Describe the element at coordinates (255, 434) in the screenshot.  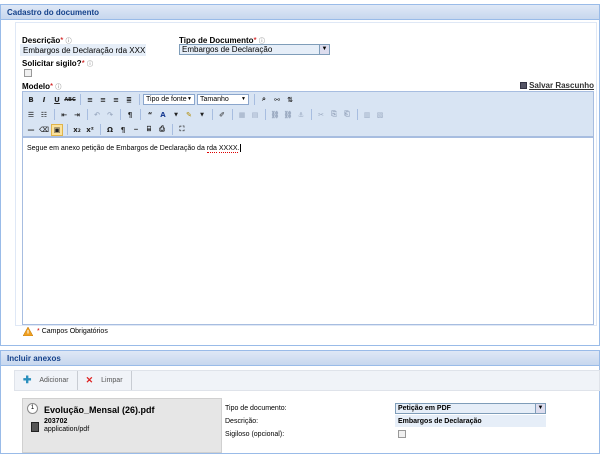
I see `attachment-sigiloso-label: Sigiloso (opcional):` at that location.